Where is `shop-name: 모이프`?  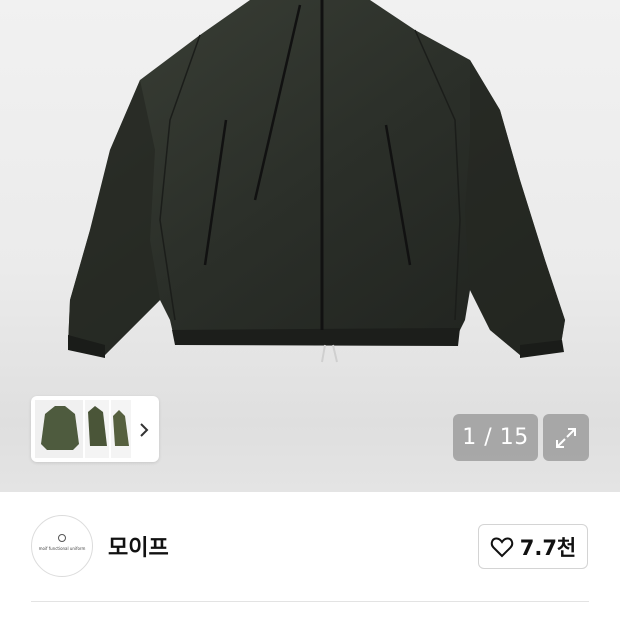
shop-name: 모이프 is located at coordinates (138, 546).